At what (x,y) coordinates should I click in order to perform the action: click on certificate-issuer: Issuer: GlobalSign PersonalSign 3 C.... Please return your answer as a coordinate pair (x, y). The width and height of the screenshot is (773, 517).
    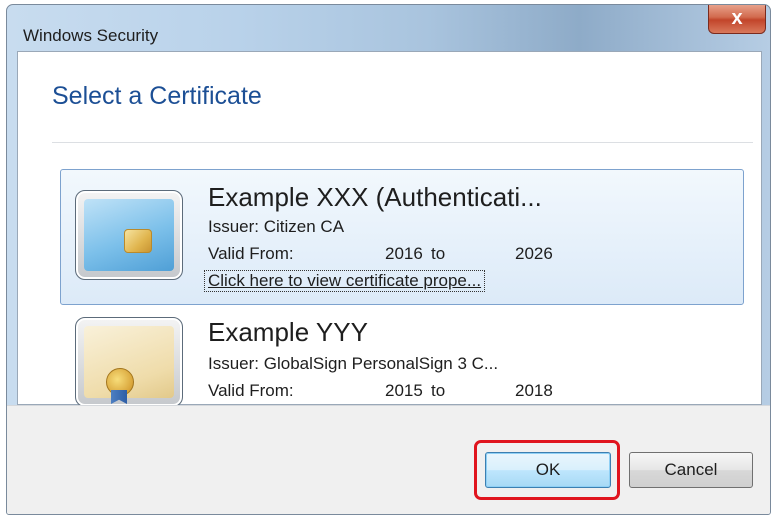
    Looking at the image, I should click on (353, 363).